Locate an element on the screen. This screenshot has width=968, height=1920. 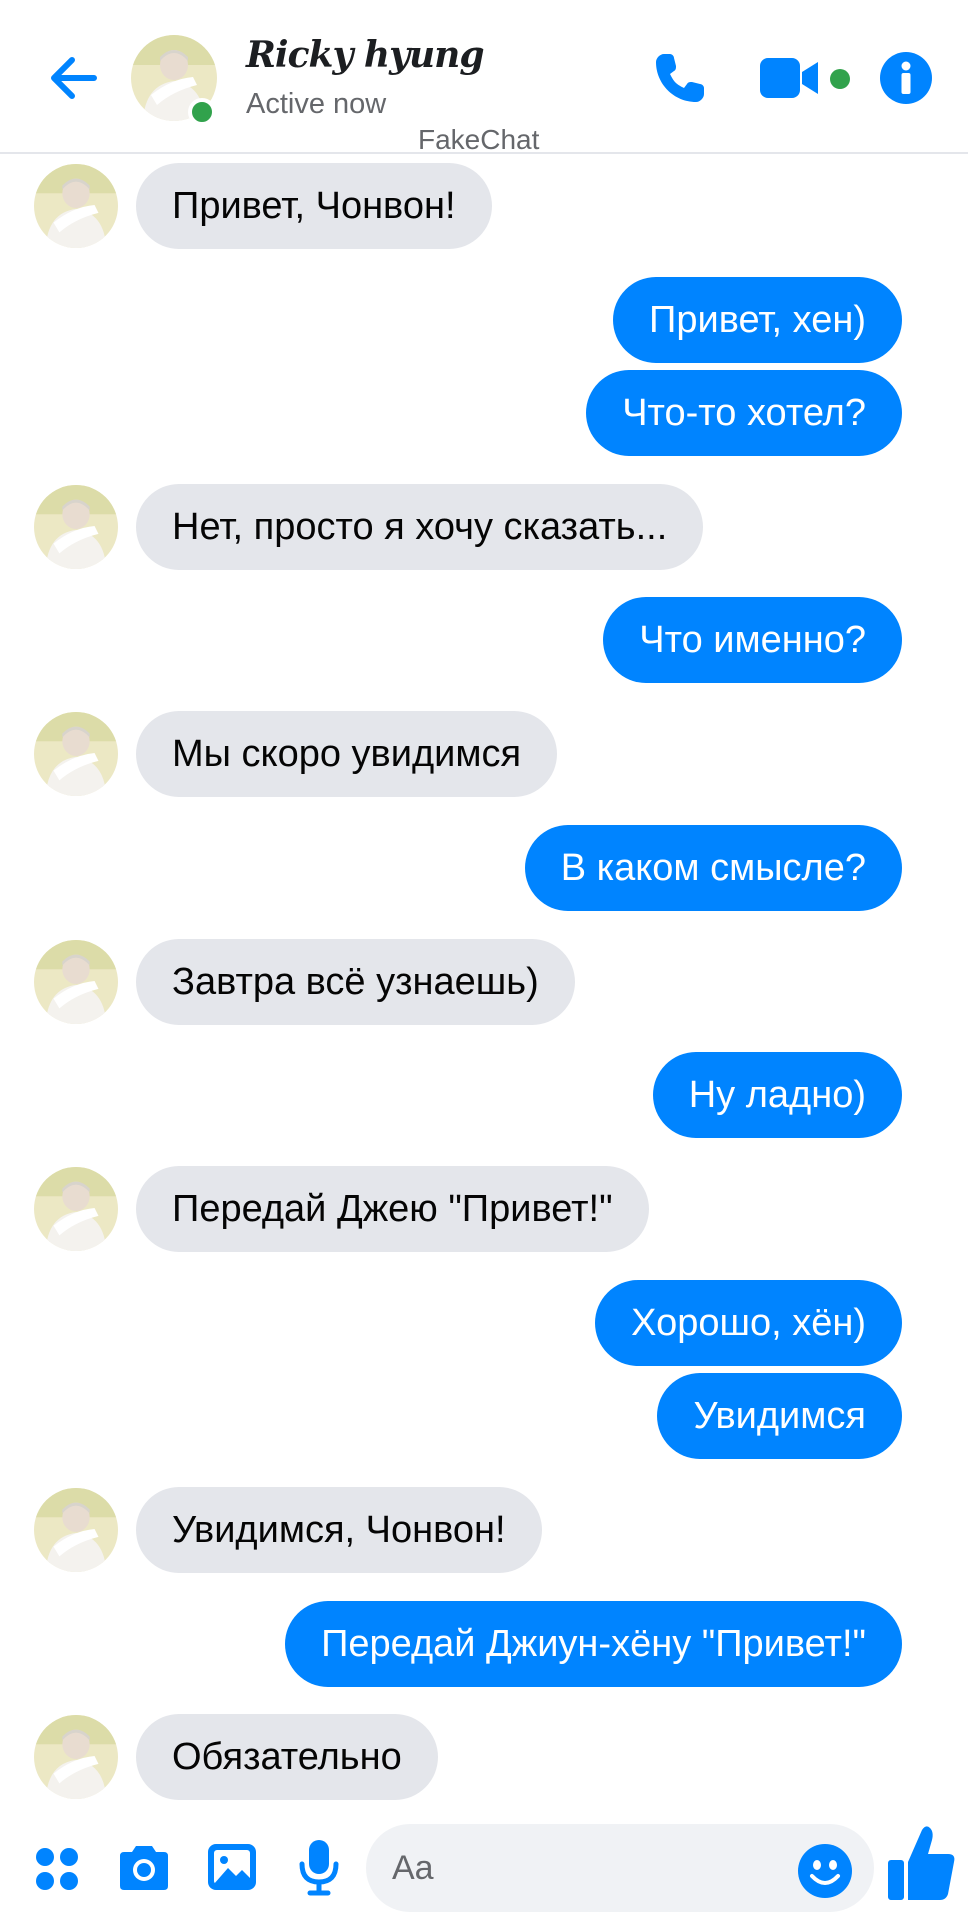
outgoing-message: Что именно? is located at coordinates (752, 640).